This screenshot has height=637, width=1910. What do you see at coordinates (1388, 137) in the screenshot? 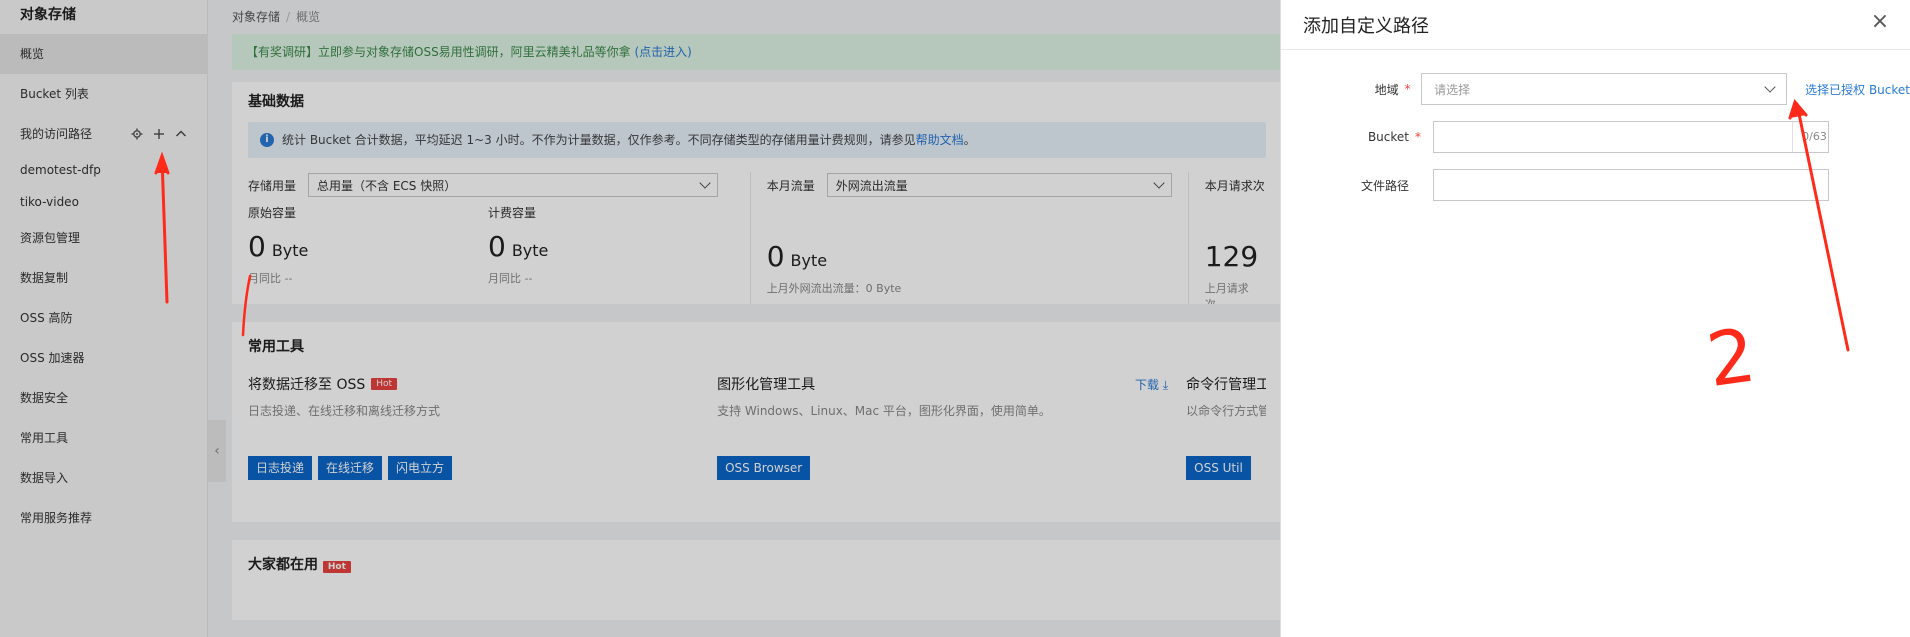
I see `bucket-label: Bucket` at bounding box center [1388, 137].